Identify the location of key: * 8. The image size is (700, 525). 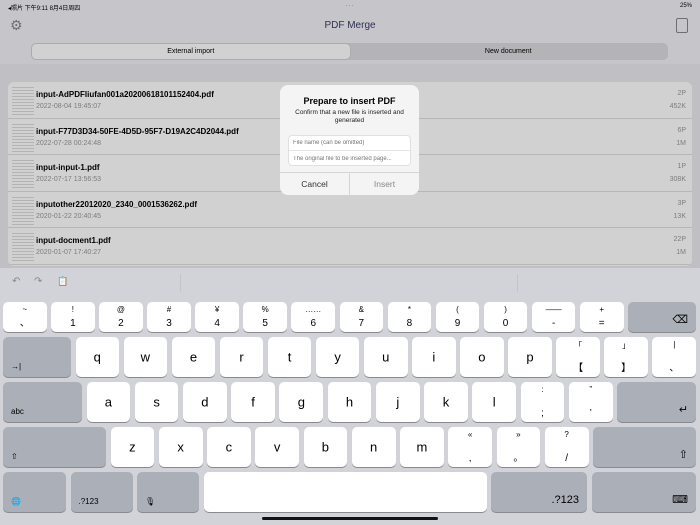
(409, 317).